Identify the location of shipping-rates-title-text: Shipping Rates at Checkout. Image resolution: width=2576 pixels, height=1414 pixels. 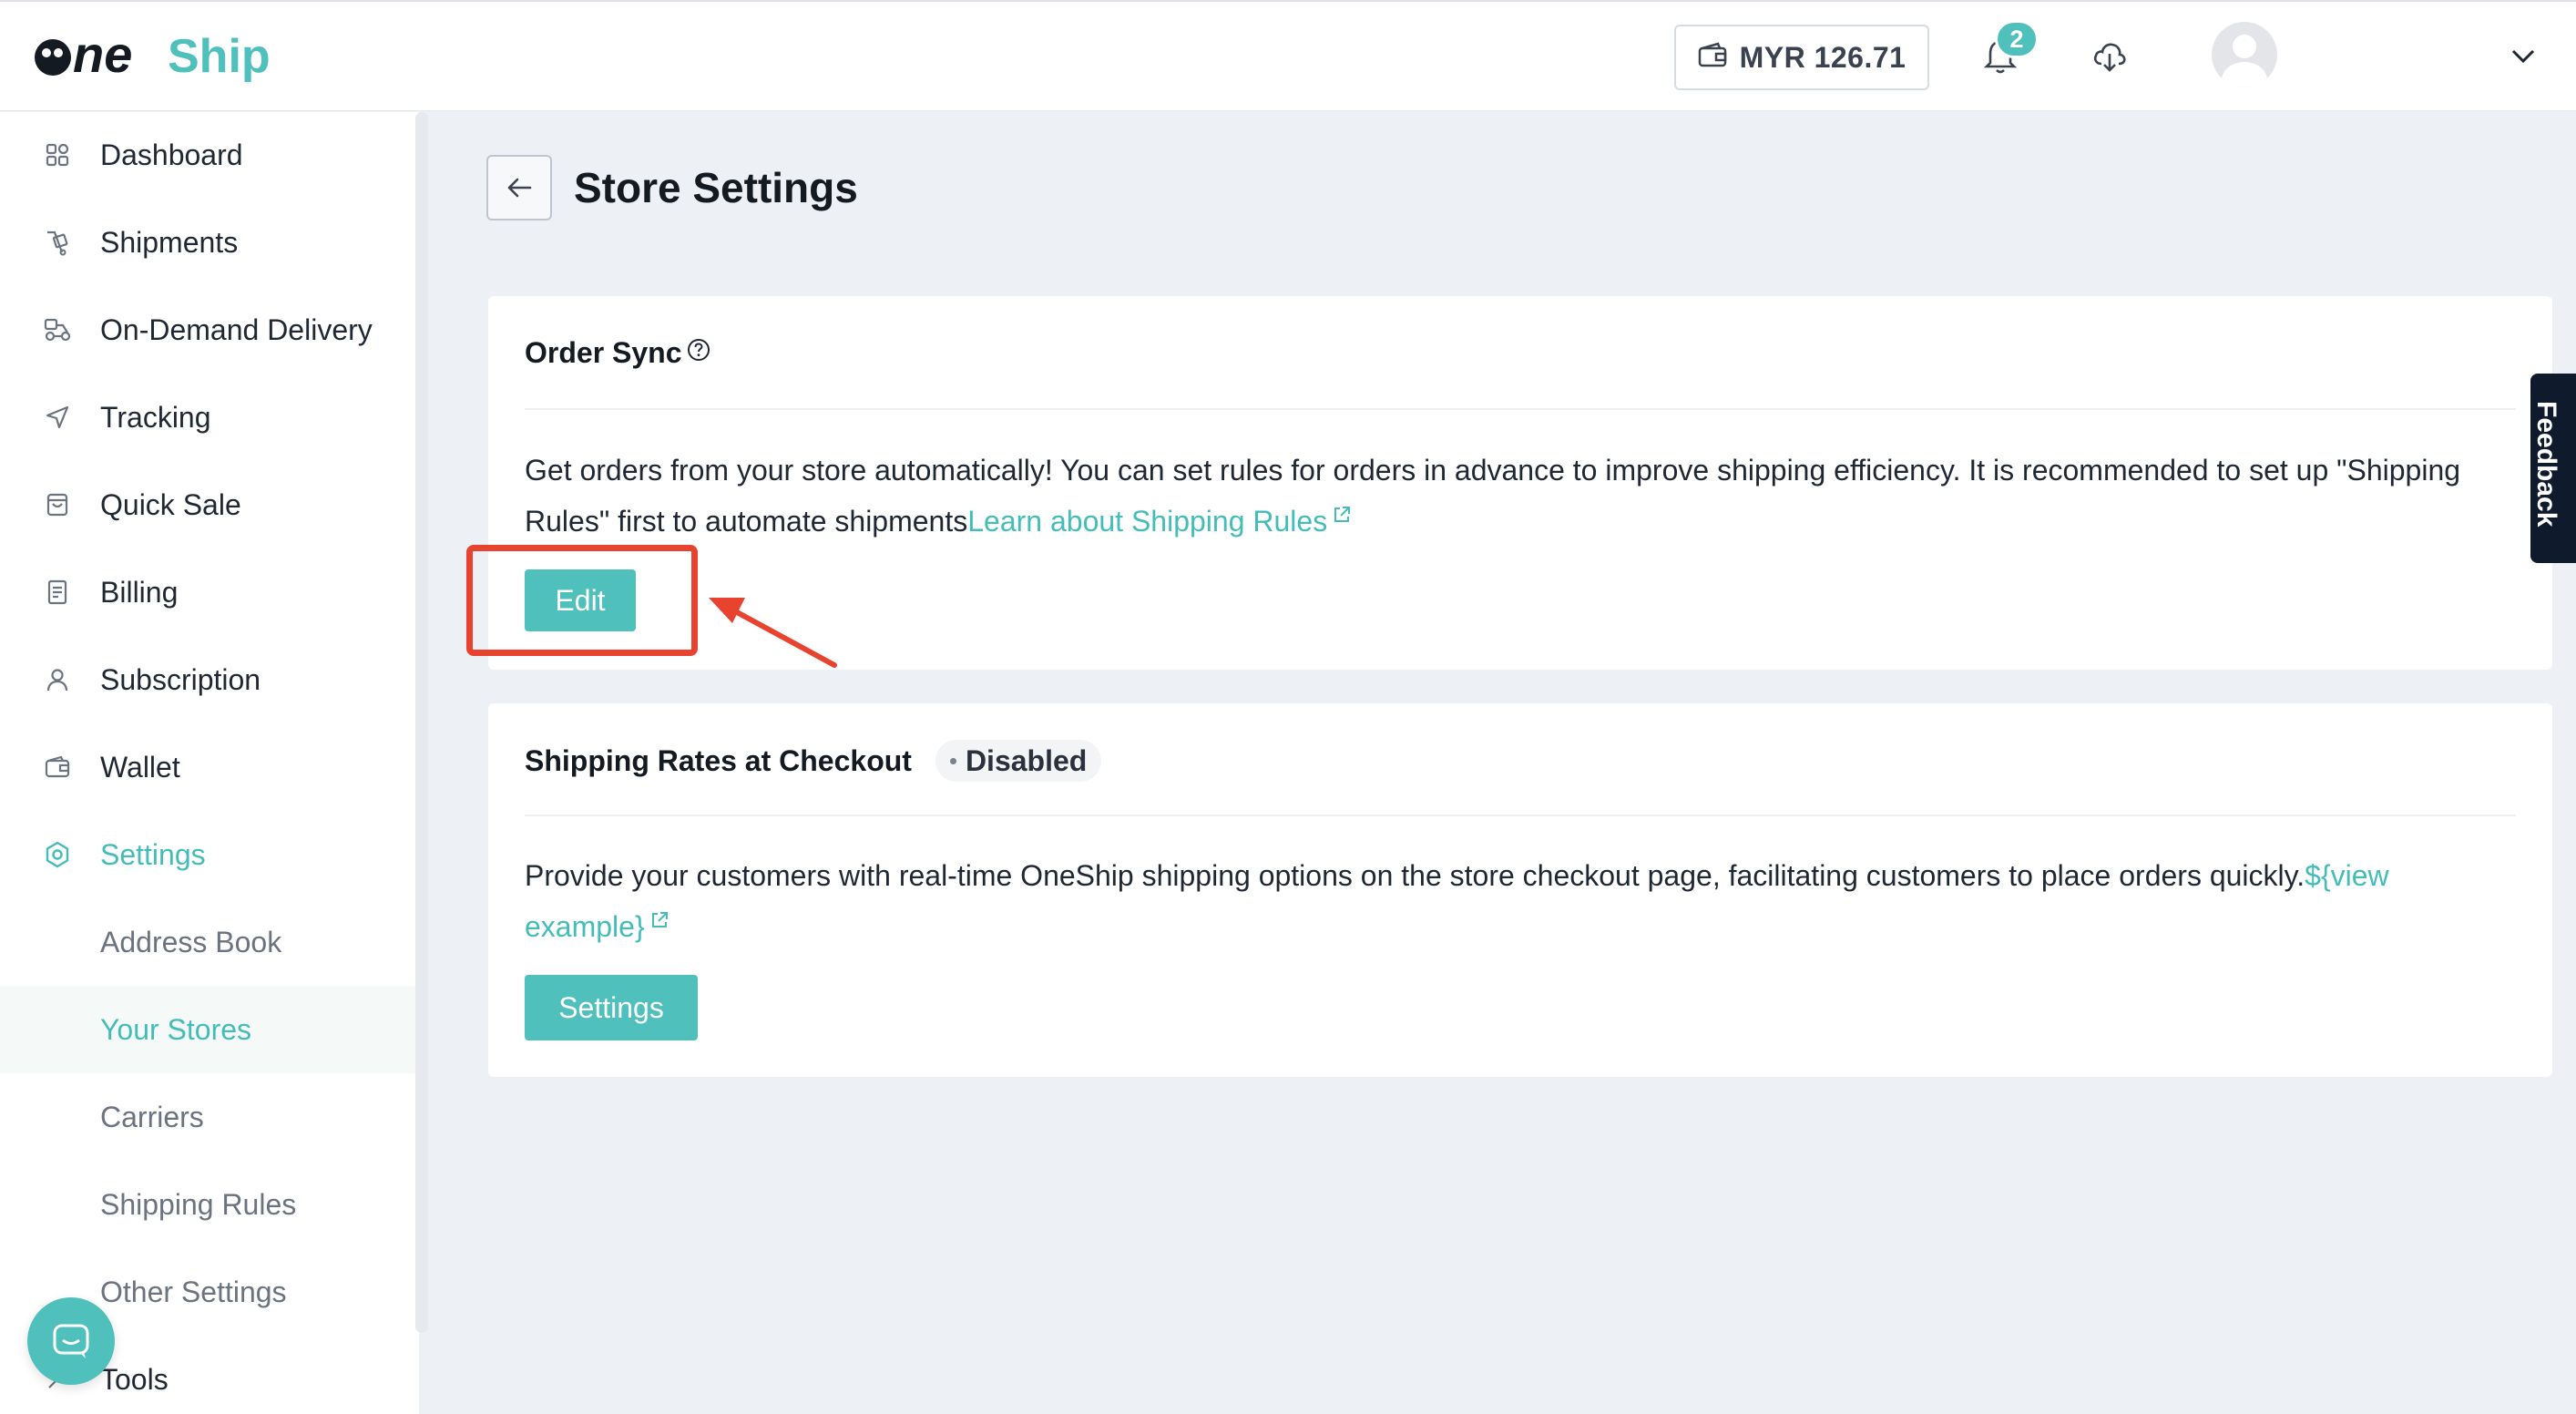
(718, 760).